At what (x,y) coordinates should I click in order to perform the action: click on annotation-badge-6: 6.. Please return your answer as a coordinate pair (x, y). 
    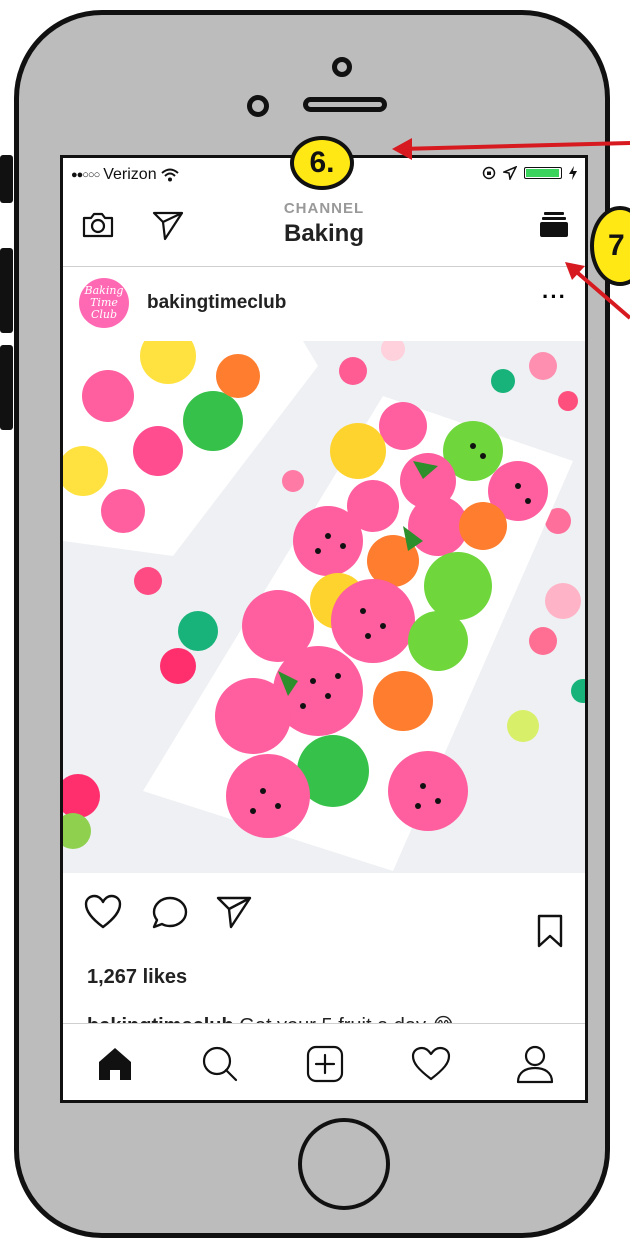
    Looking at the image, I should click on (322, 163).